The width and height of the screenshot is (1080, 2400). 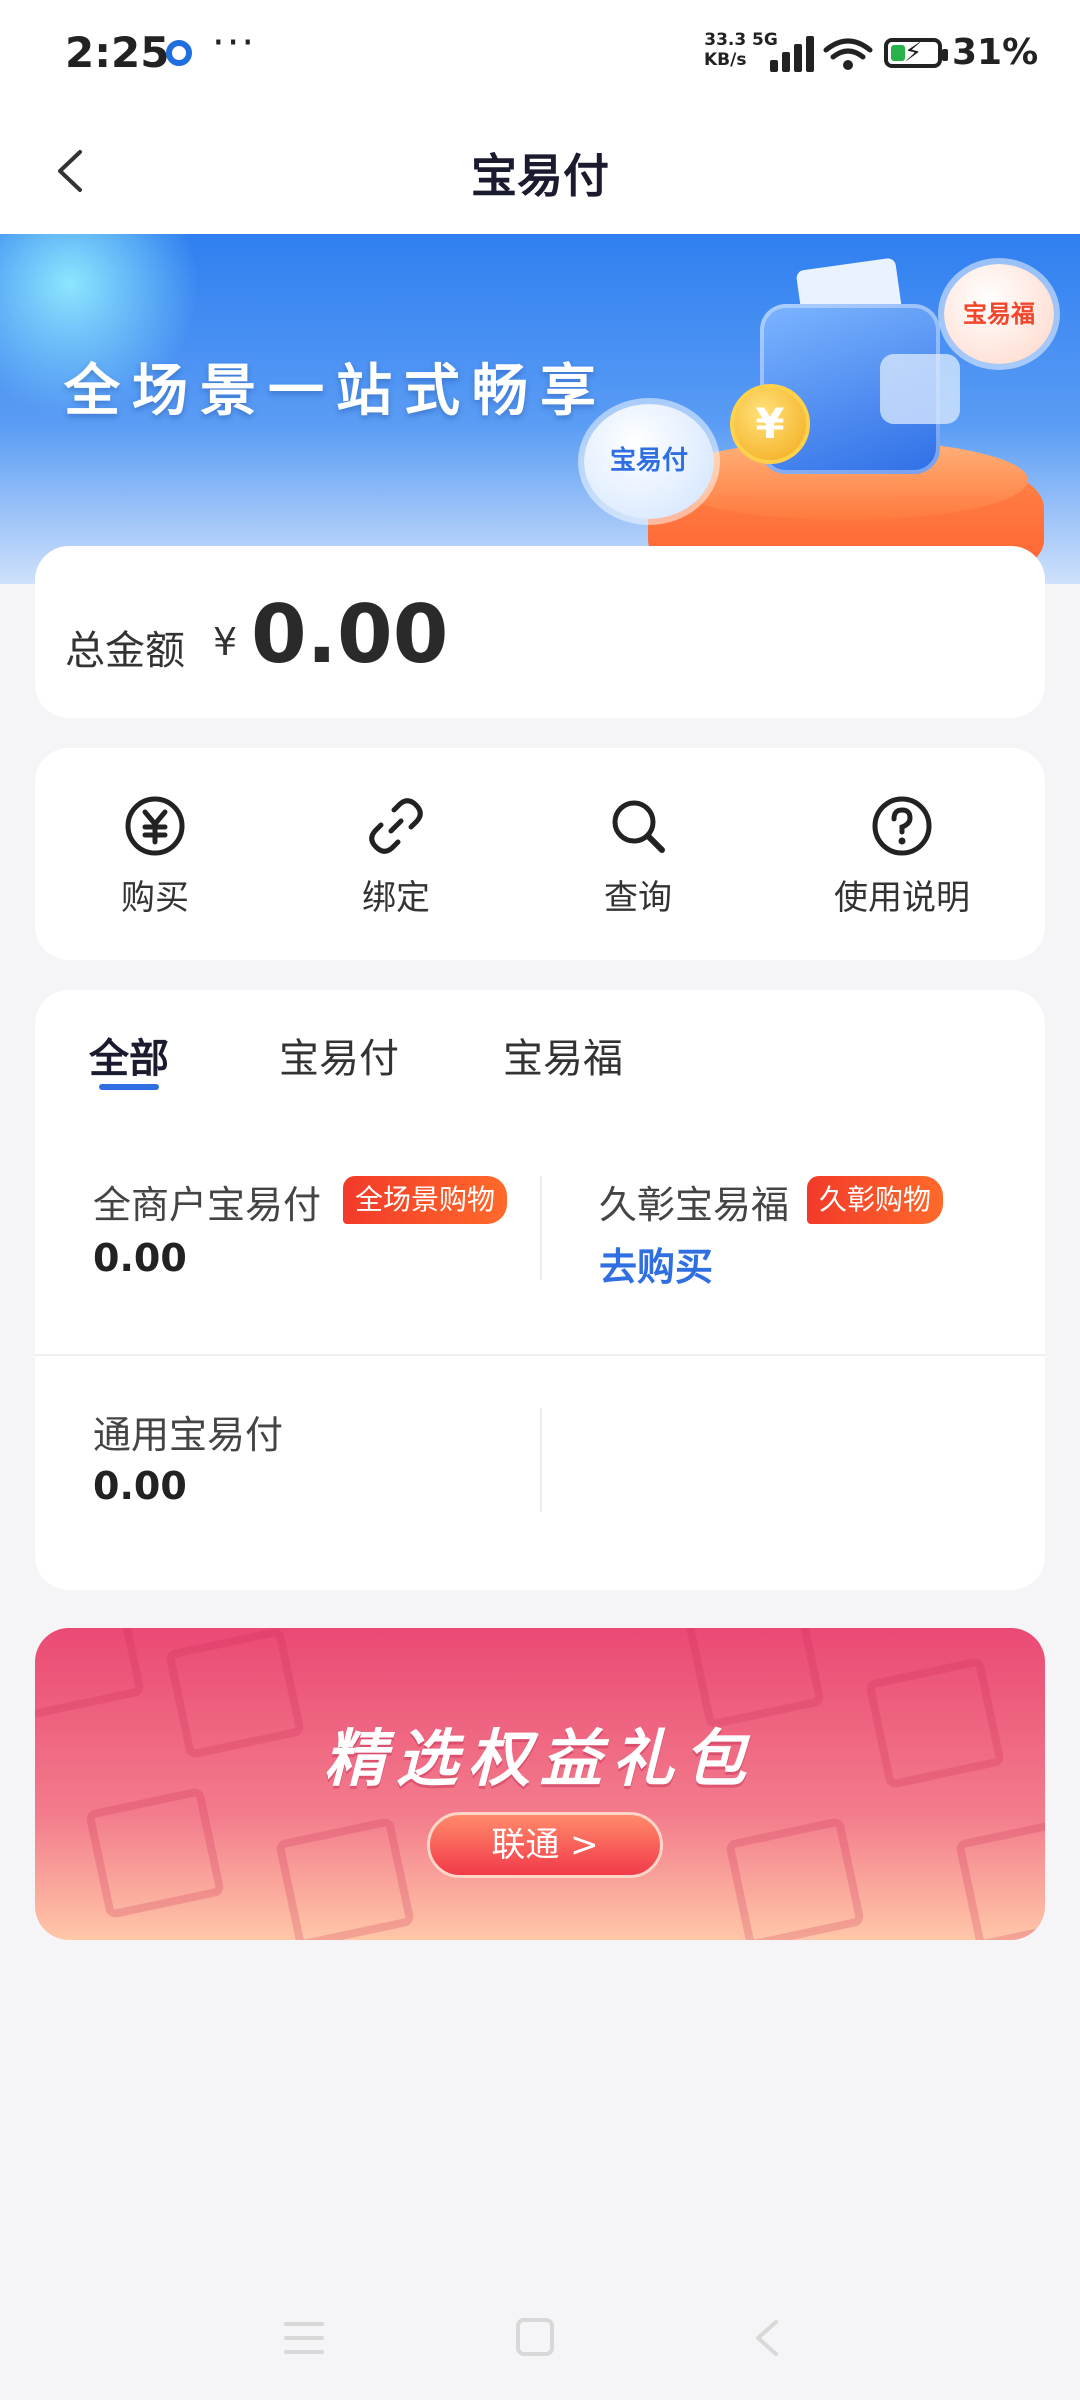 I want to click on battery-level: 31%, so click(x=995, y=52).